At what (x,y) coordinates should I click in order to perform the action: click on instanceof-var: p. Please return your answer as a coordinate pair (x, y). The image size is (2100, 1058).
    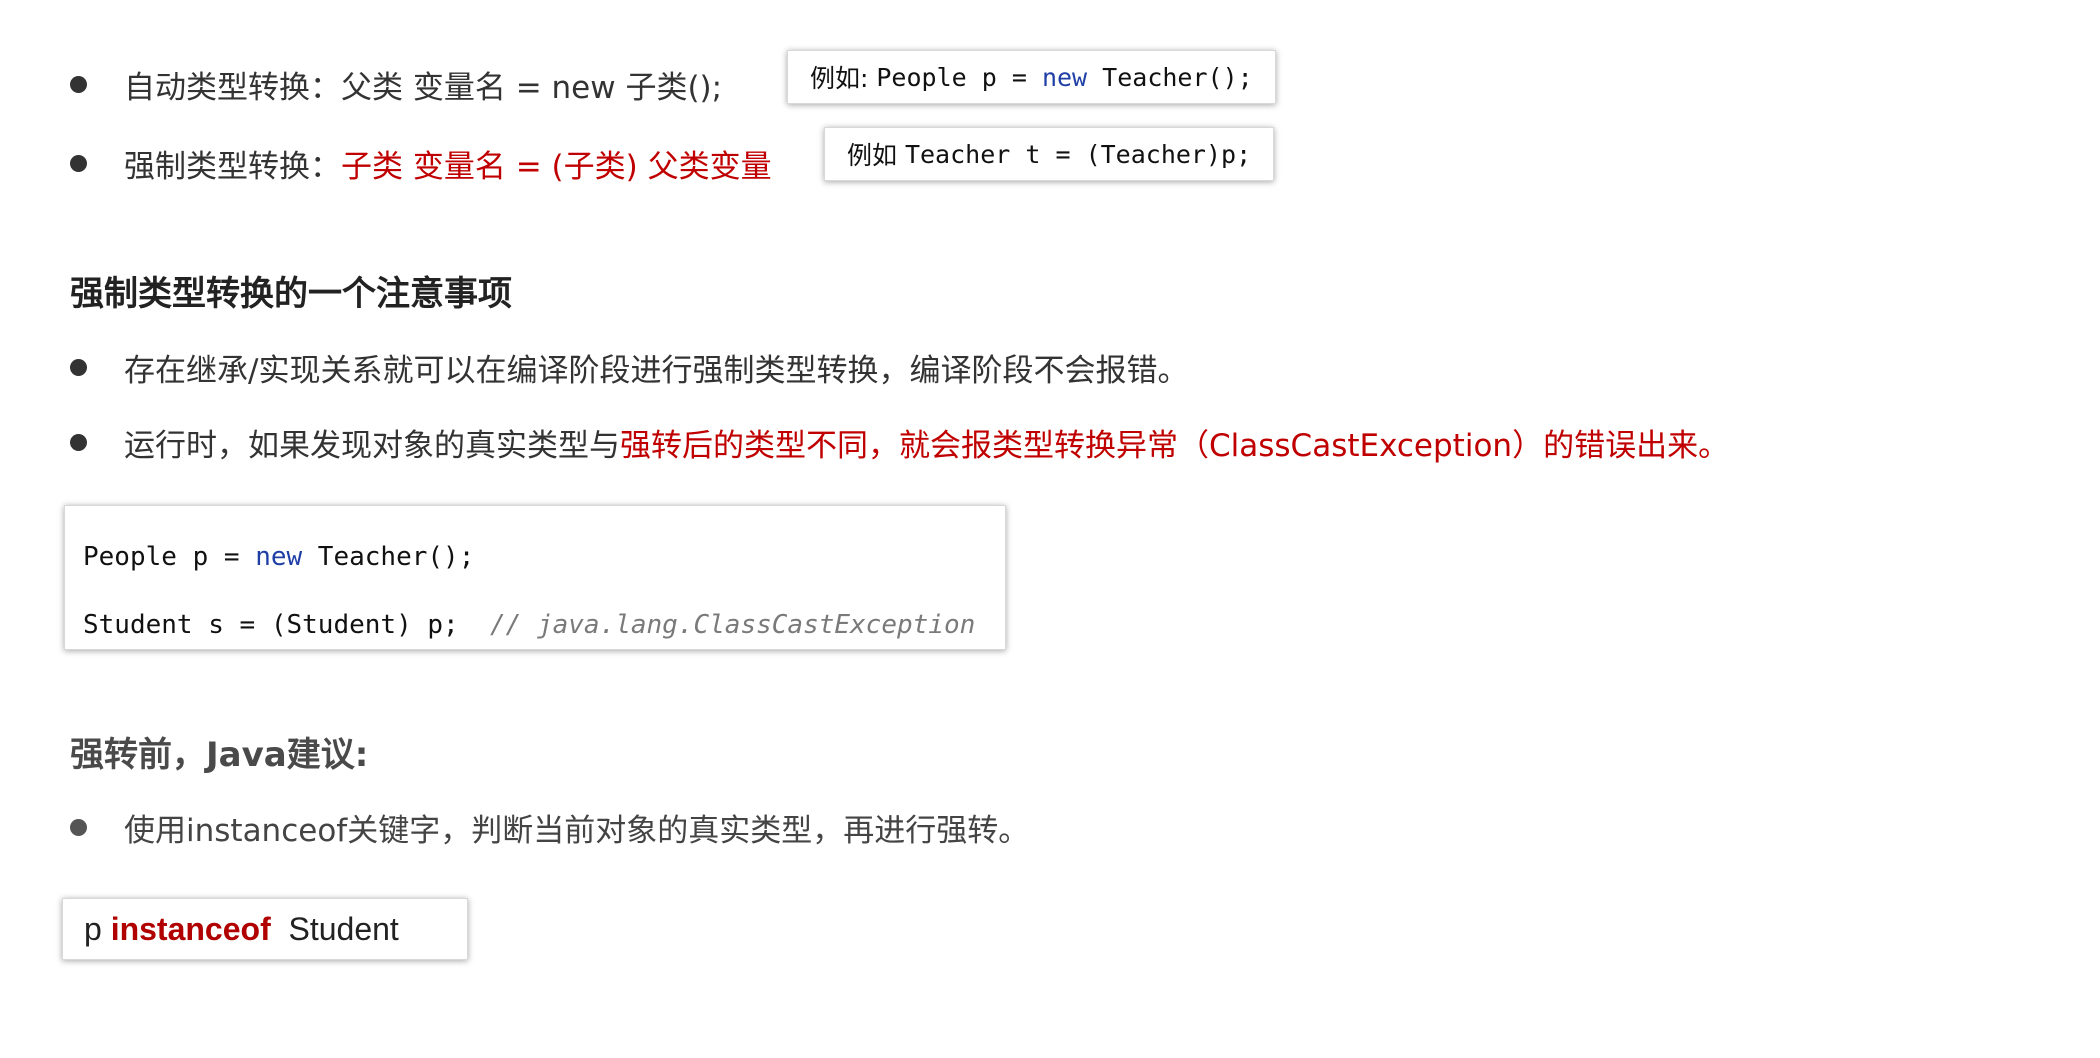
    Looking at the image, I should click on (97, 928).